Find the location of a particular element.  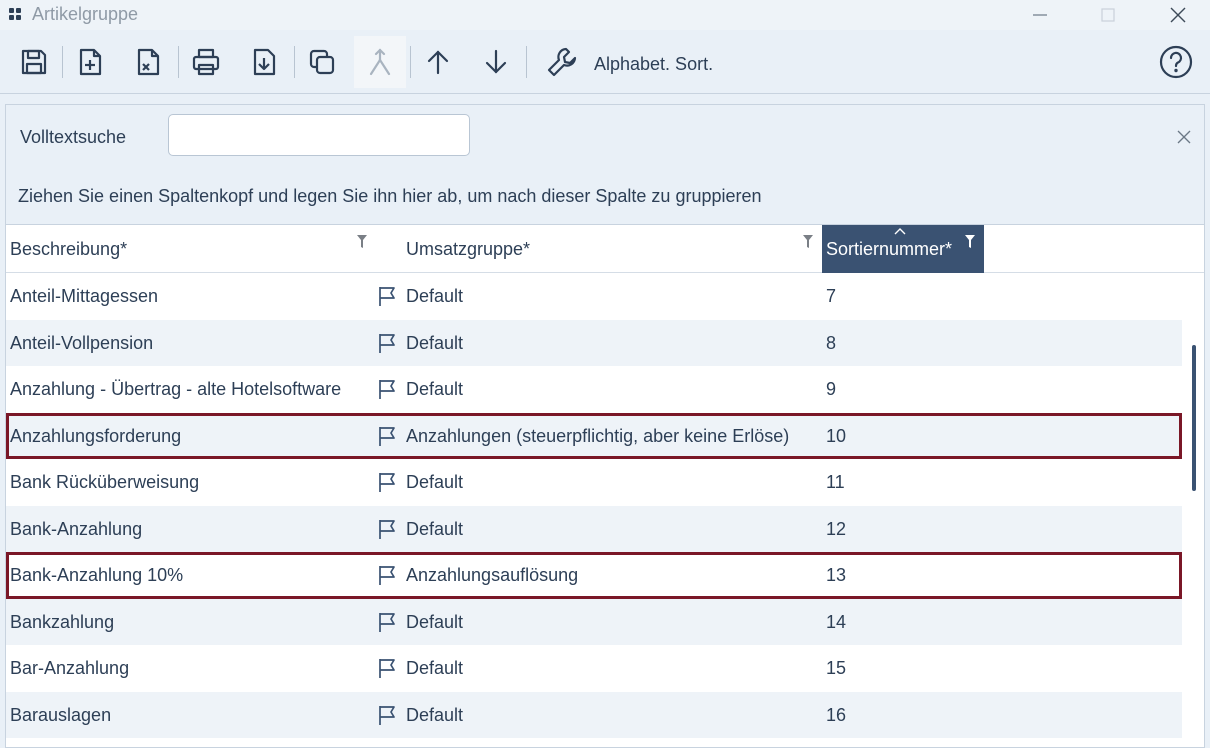

merge-icon is located at coordinates (380, 62).